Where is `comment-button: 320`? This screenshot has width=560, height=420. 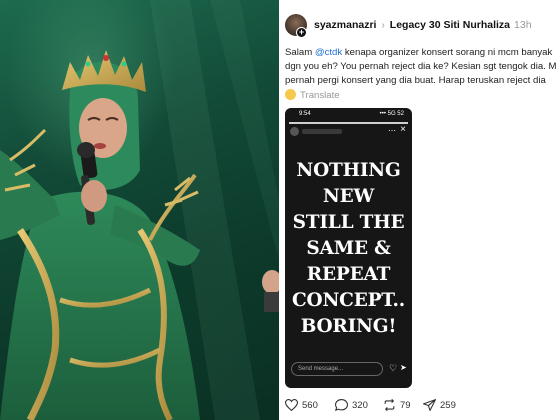
comment-button: 320 is located at coordinates (351, 405).